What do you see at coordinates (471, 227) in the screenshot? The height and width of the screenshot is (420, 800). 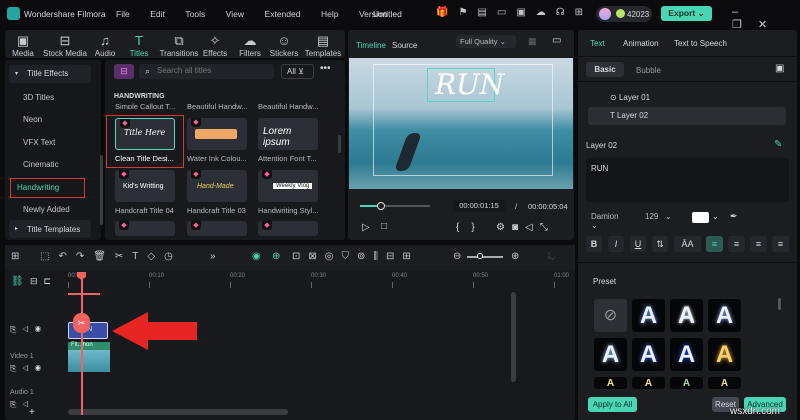 I see `mark-in-out-icons: {}` at bounding box center [471, 227].